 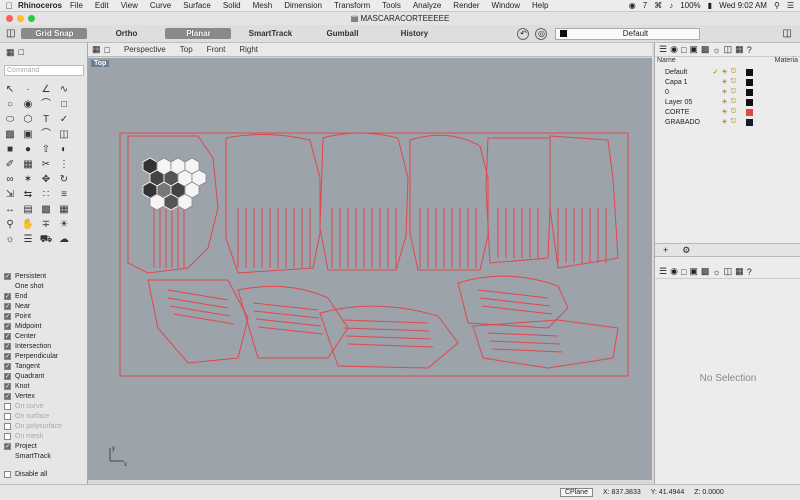 What do you see at coordinates (45, 406) in the screenshot?
I see `snap-on-curve: On curve` at bounding box center [45, 406].